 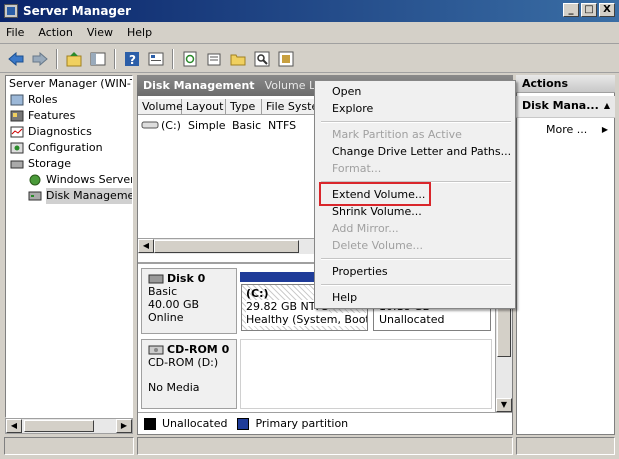 I want to click on disk-management-icon, so click(x=35, y=196).